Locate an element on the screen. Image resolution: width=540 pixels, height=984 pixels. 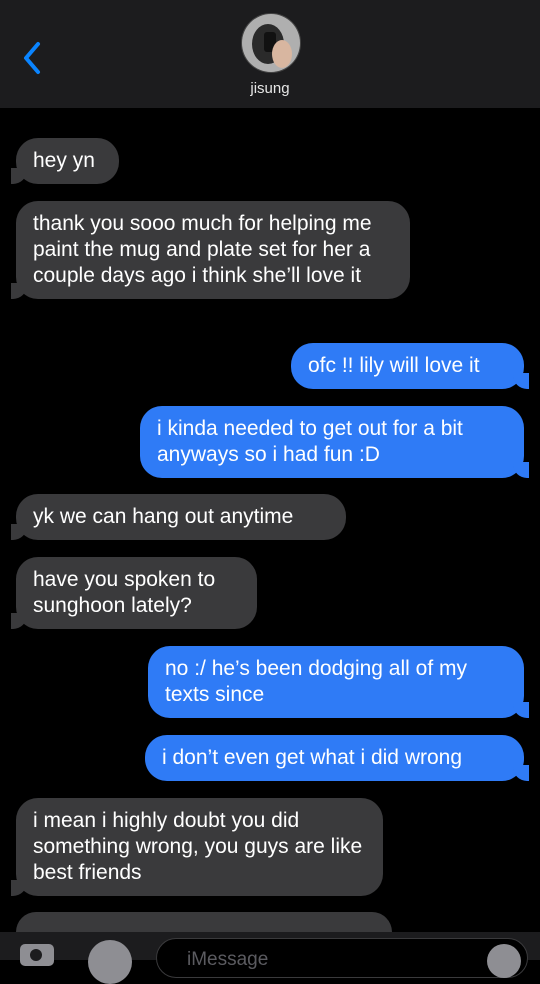
message-input: iMessage is located at coordinates (342, 958).